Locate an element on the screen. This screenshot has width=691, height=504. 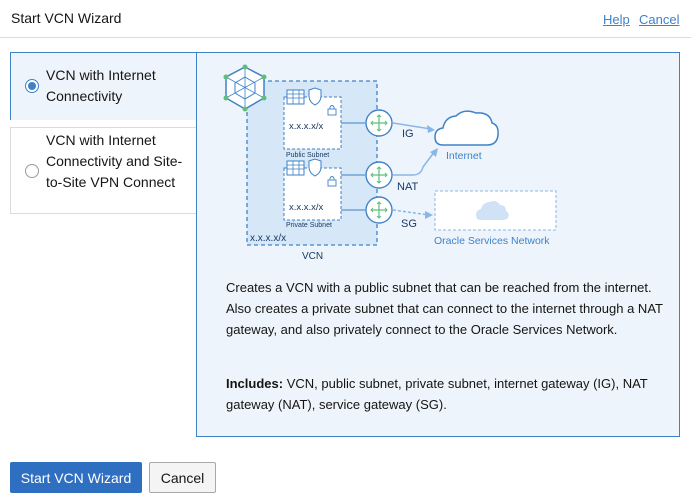
sg-label: SG is located at coordinates (409, 224).